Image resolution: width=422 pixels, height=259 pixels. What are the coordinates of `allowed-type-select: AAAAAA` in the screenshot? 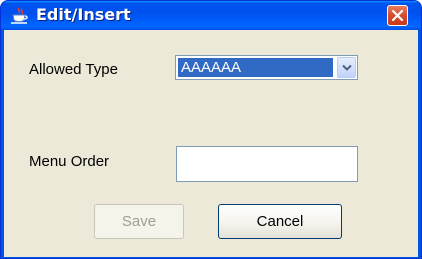 It's located at (266, 67).